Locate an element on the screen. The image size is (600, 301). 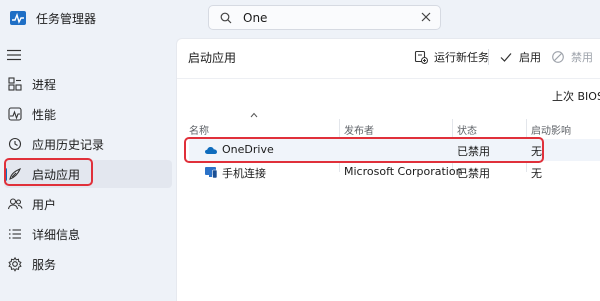
users-icon is located at coordinates (15, 204).